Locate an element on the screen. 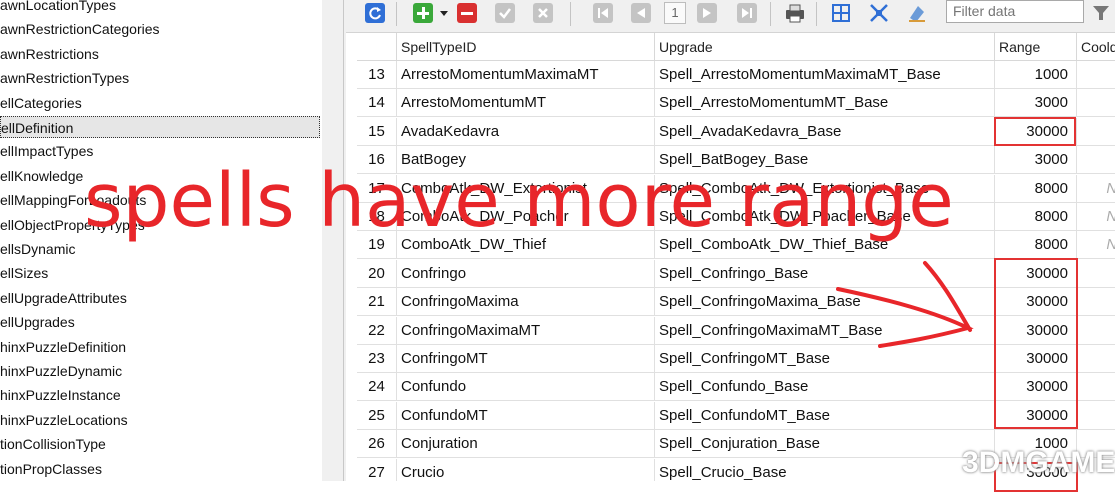 This screenshot has height=492, width=1115. annotation-arrow is located at coordinates (905, 304).